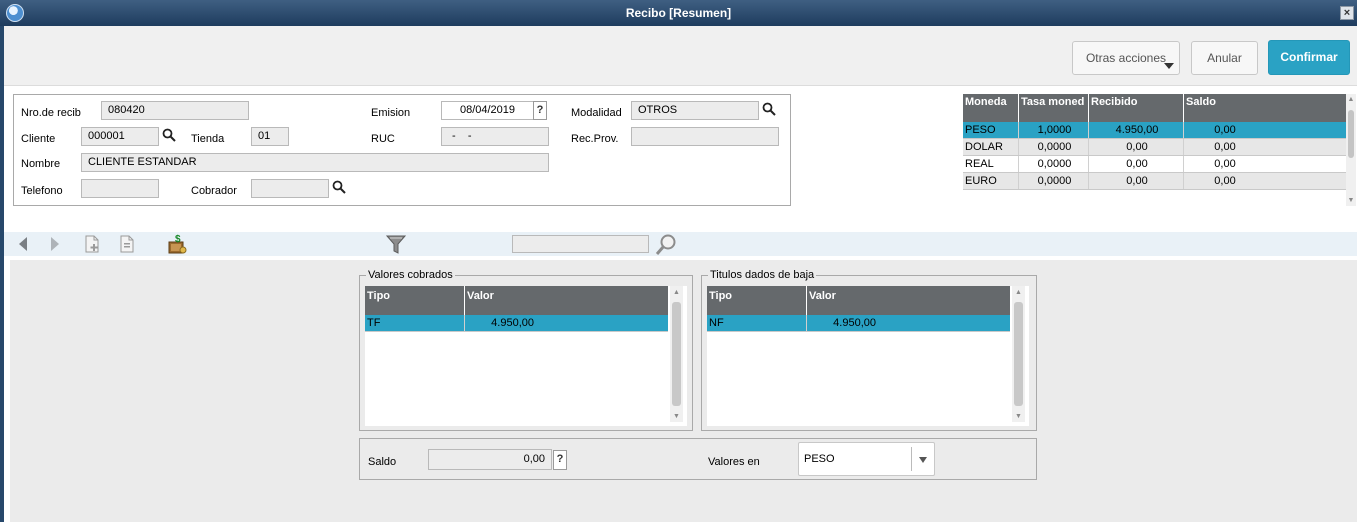  What do you see at coordinates (991, 108) in the screenshot?
I see `column-header: Moneda` at bounding box center [991, 108].